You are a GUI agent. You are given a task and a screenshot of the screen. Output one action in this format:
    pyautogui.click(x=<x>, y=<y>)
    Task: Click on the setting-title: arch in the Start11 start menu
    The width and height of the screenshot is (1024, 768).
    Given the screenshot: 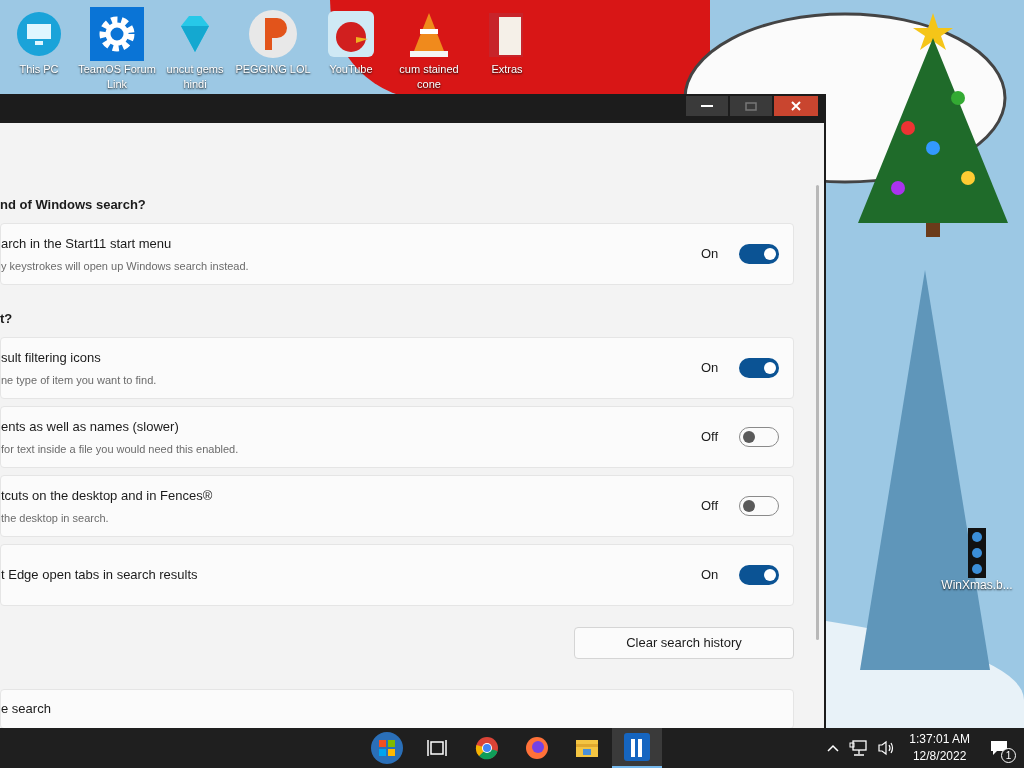 What is the action you would take?
    pyautogui.click(x=87, y=244)
    